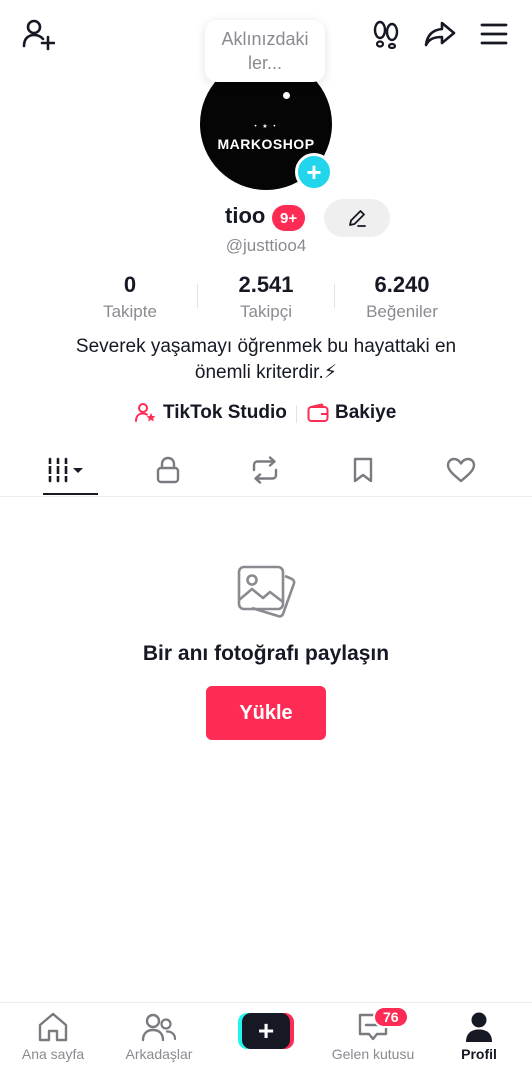 The height and width of the screenshot is (1080, 532). I want to click on hamburger-icon, so click(494, 34).